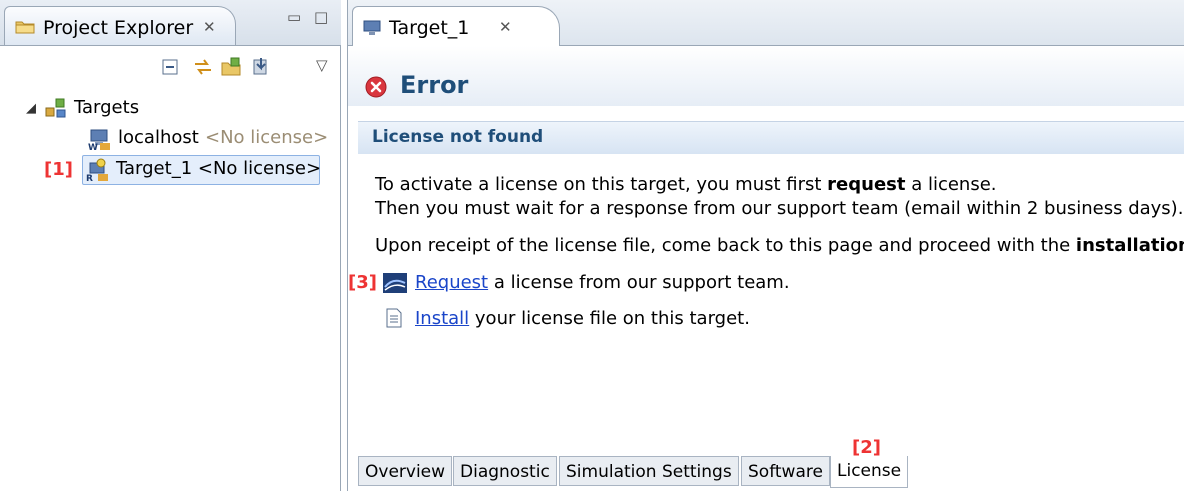 The image size is (1184, 491). What do you see at coordinates (31, 109) in the screenshot?
I see `expand-arrow-icon: ◢` at bounding box center [31, 109].